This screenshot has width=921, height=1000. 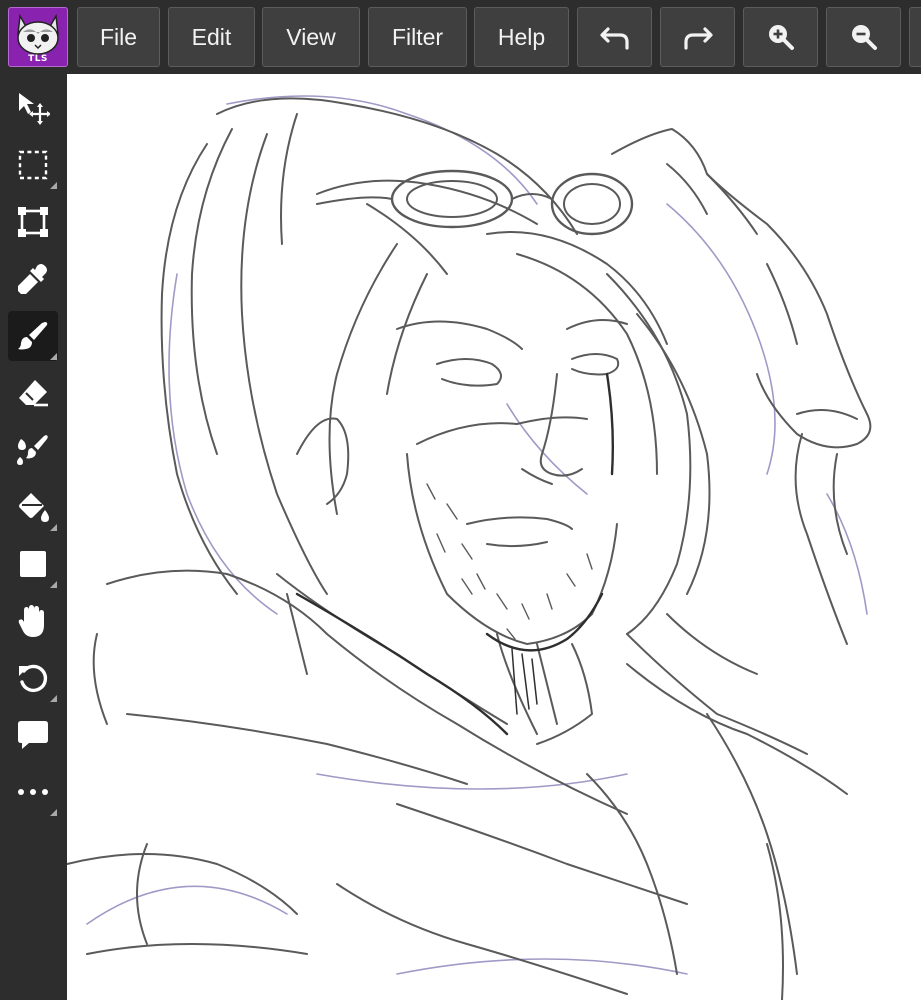 I want to click on top-menu-bar: TLS File Edit View Filter Help, so click(x=460, y=37).